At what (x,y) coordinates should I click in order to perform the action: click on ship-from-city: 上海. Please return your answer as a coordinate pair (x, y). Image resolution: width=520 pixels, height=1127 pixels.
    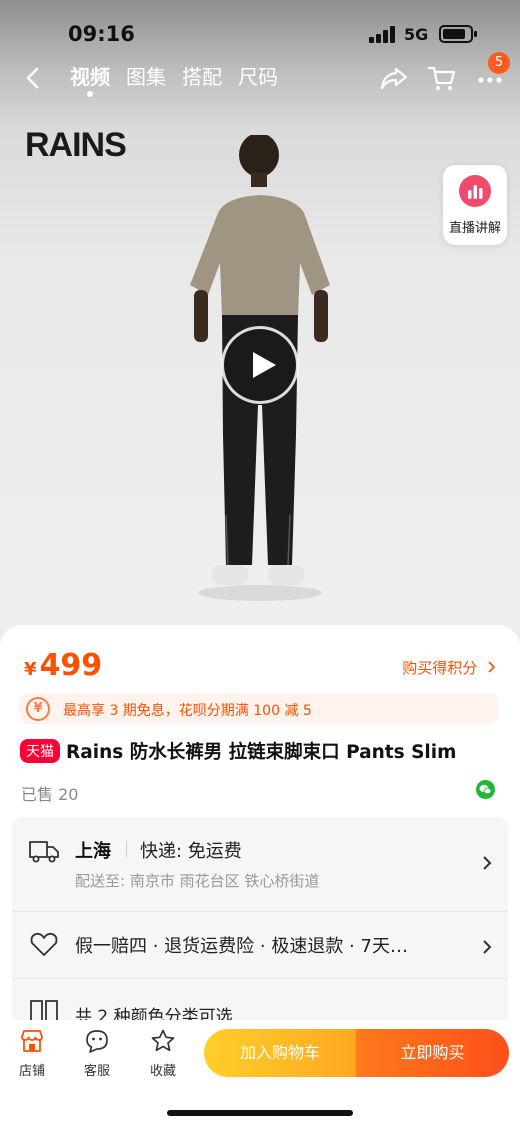
    Looking at the image, I should click on (93, 851).